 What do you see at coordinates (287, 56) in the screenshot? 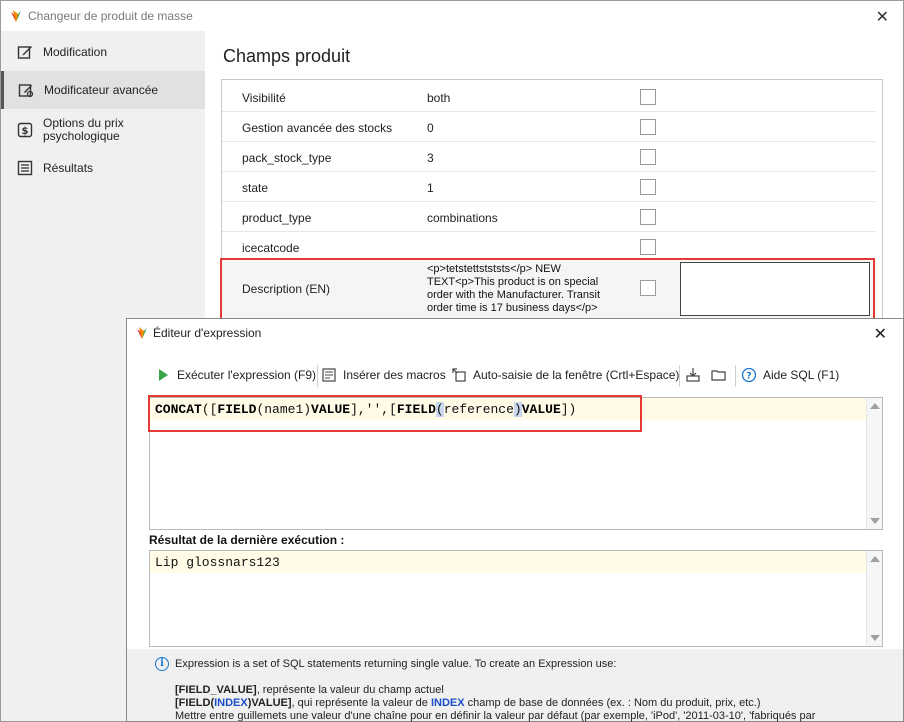
I see `section-title: Champs produit` at bounding box center [287, 56].